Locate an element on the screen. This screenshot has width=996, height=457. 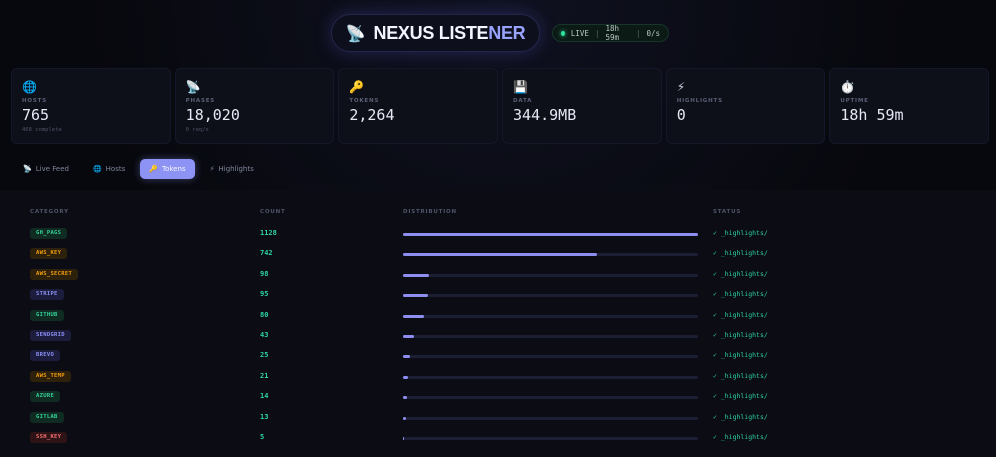
column-header-status: STATUS is located at coordinates (727, 212).